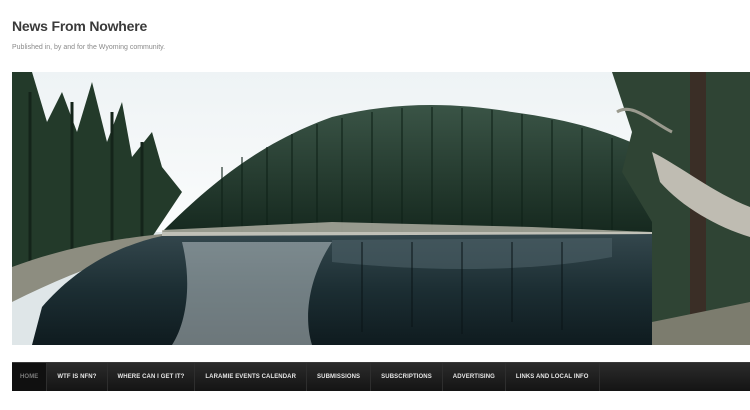 The image size is (750, 410). I want to click on nav-item-links-and-local-info: Links and Local Info, so click(553, 377).